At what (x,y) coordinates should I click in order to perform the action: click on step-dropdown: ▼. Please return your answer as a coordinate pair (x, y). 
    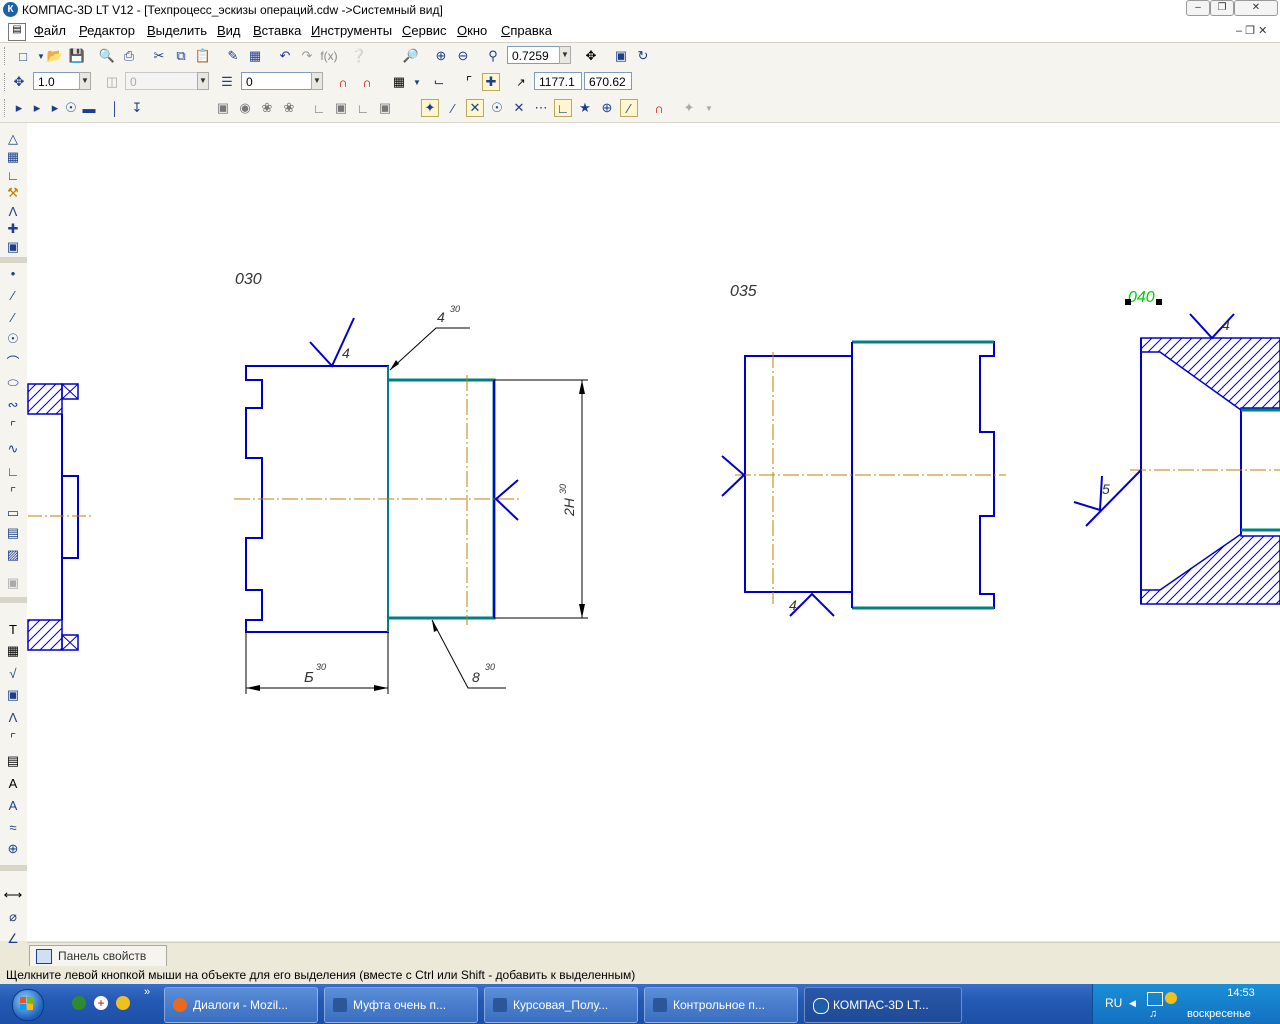
    Looking at the image, I should click on (85, 81).